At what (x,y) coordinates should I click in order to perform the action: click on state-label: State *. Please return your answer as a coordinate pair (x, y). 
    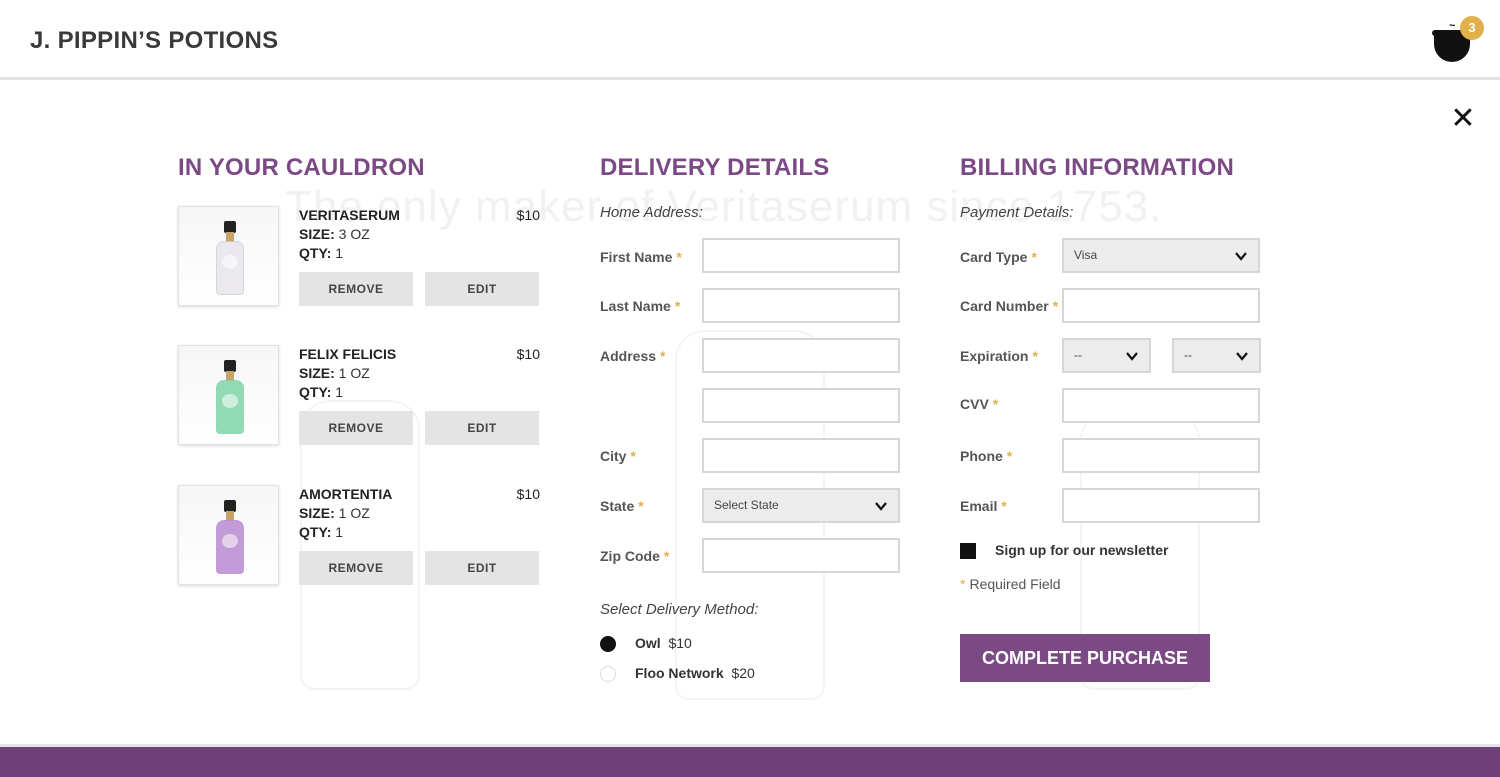
    Looking at the image, I should click on (622, 506).